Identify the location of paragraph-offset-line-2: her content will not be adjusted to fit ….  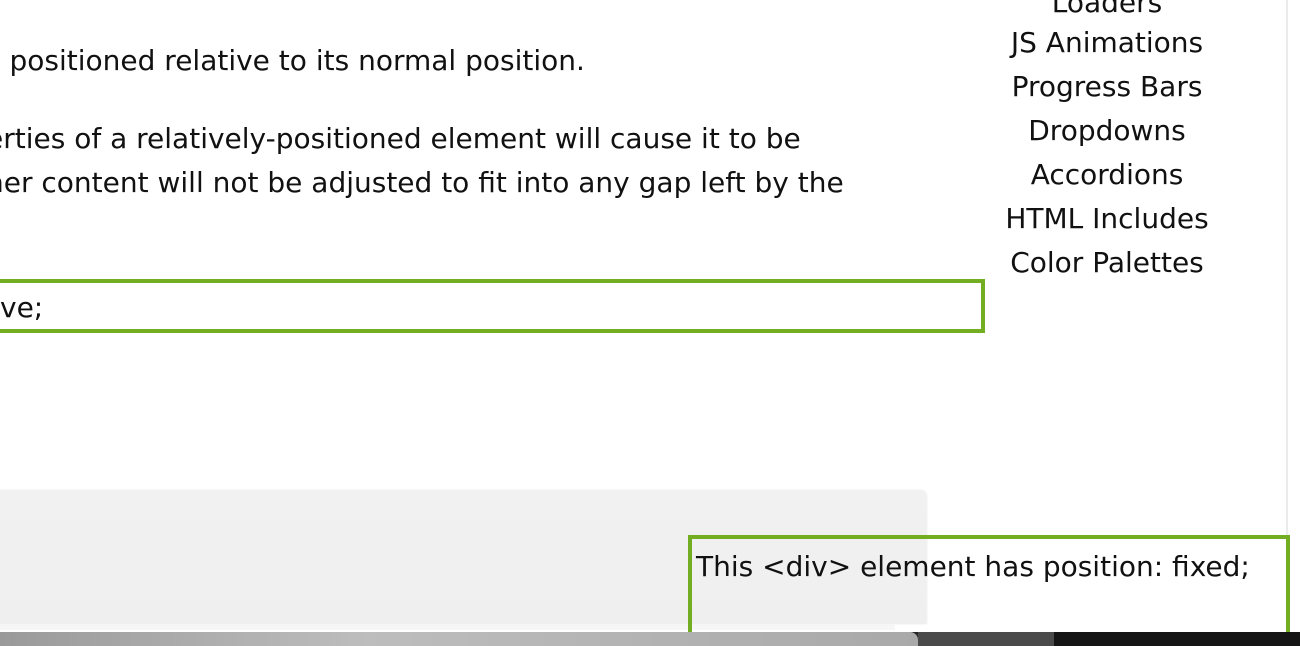
(422, 182).